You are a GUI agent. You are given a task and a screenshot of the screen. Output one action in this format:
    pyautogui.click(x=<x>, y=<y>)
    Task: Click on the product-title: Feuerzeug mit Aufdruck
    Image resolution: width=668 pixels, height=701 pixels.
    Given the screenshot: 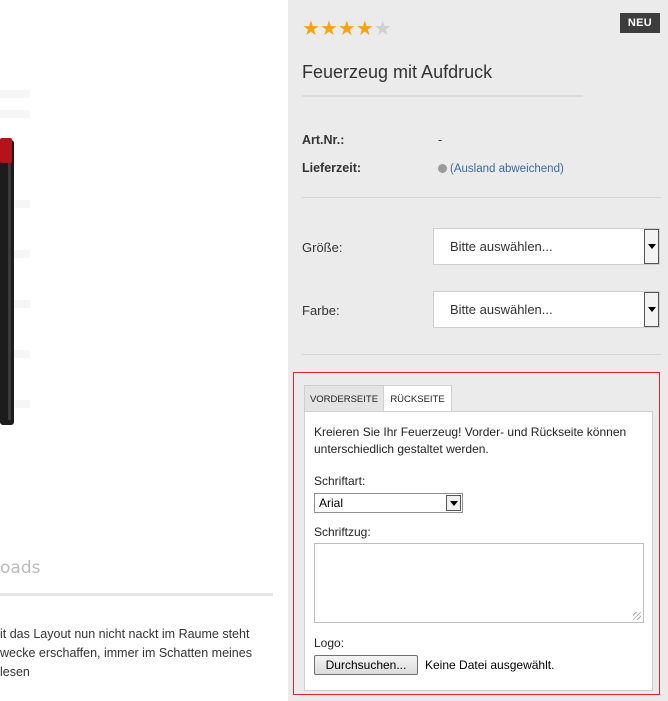 What is the action you would take?
    pyautogui.click(x=397, y=72)
    